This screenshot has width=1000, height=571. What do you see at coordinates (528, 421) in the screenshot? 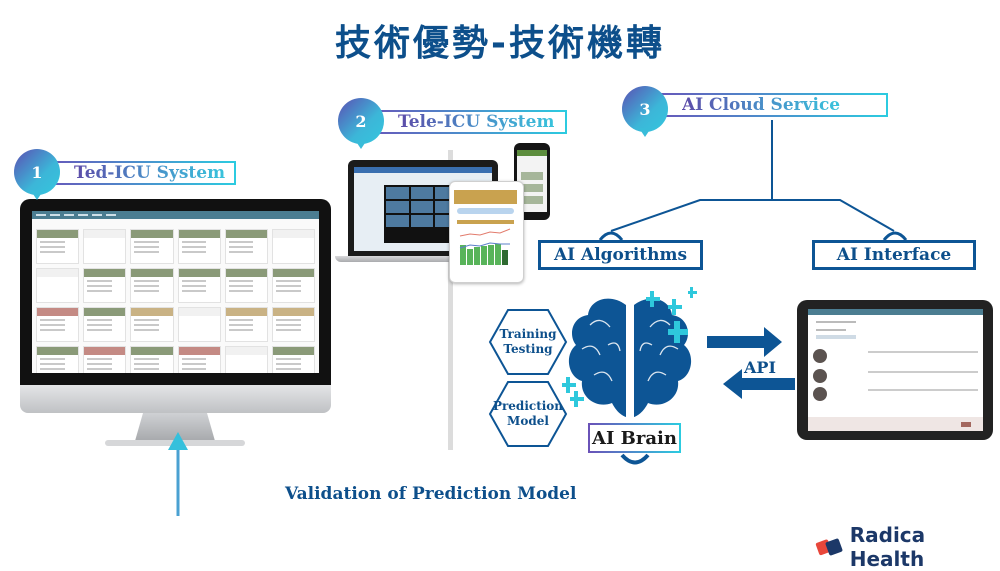
I see `hexagon-line: Model` at bounding box center [528, 421].